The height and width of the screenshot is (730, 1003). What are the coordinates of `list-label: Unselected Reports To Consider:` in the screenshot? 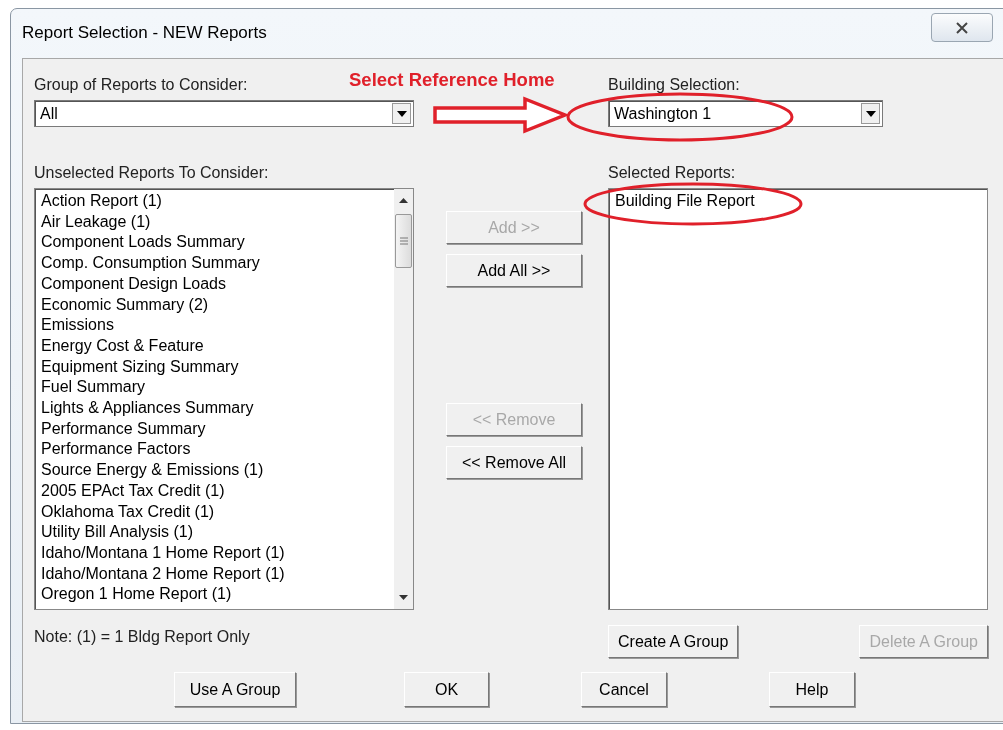 It's located at (151, 173).